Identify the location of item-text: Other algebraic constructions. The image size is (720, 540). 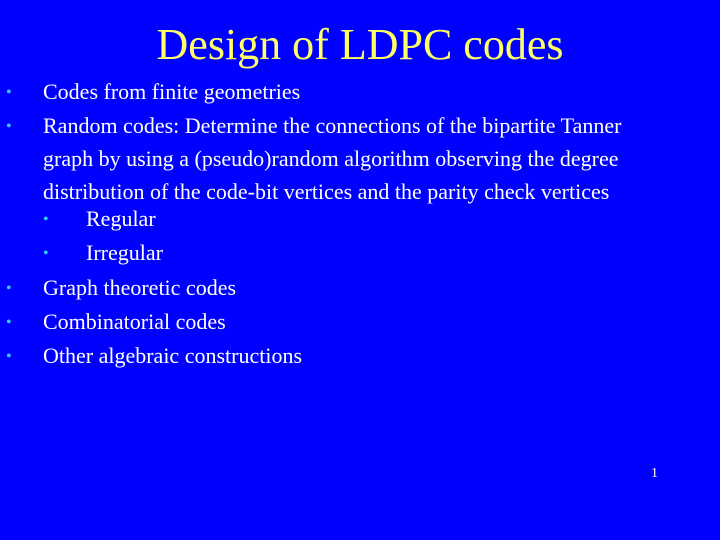
(173, 355).